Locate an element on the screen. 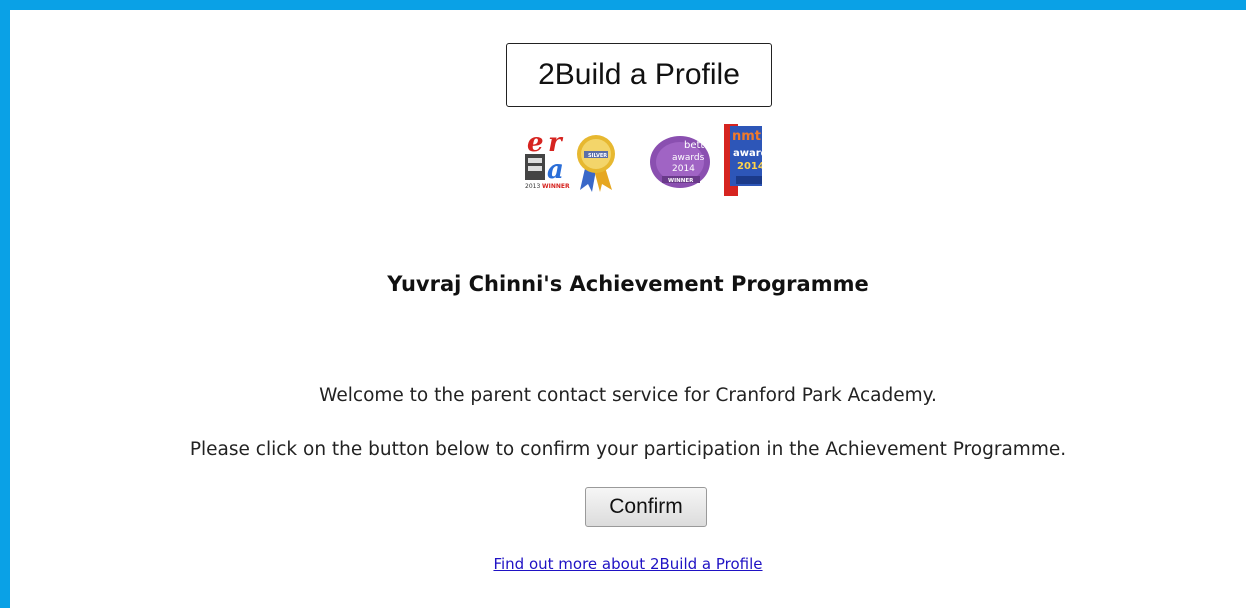  more-info-container: Find out more about 2Build a Profile is located at coordinates (628, 564).